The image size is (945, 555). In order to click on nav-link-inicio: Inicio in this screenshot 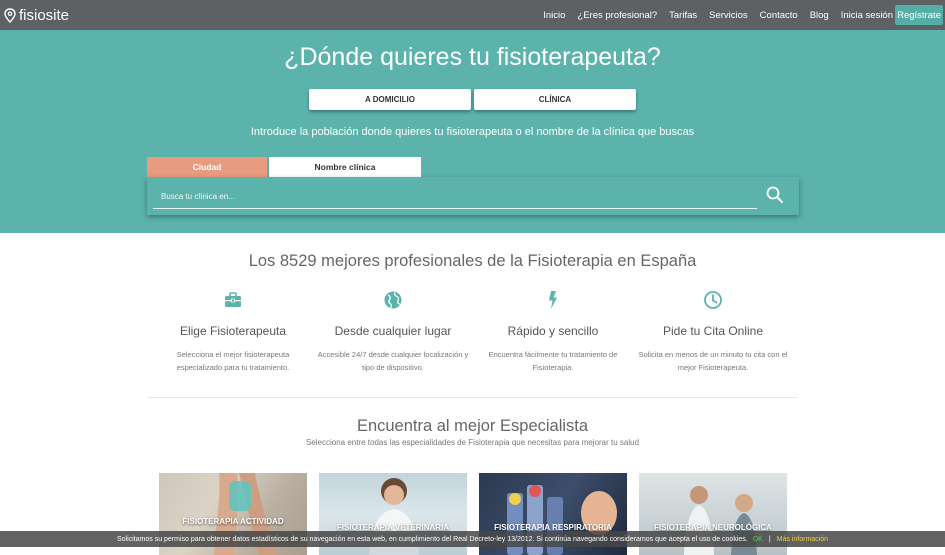, I will do `click(554, 15)`.